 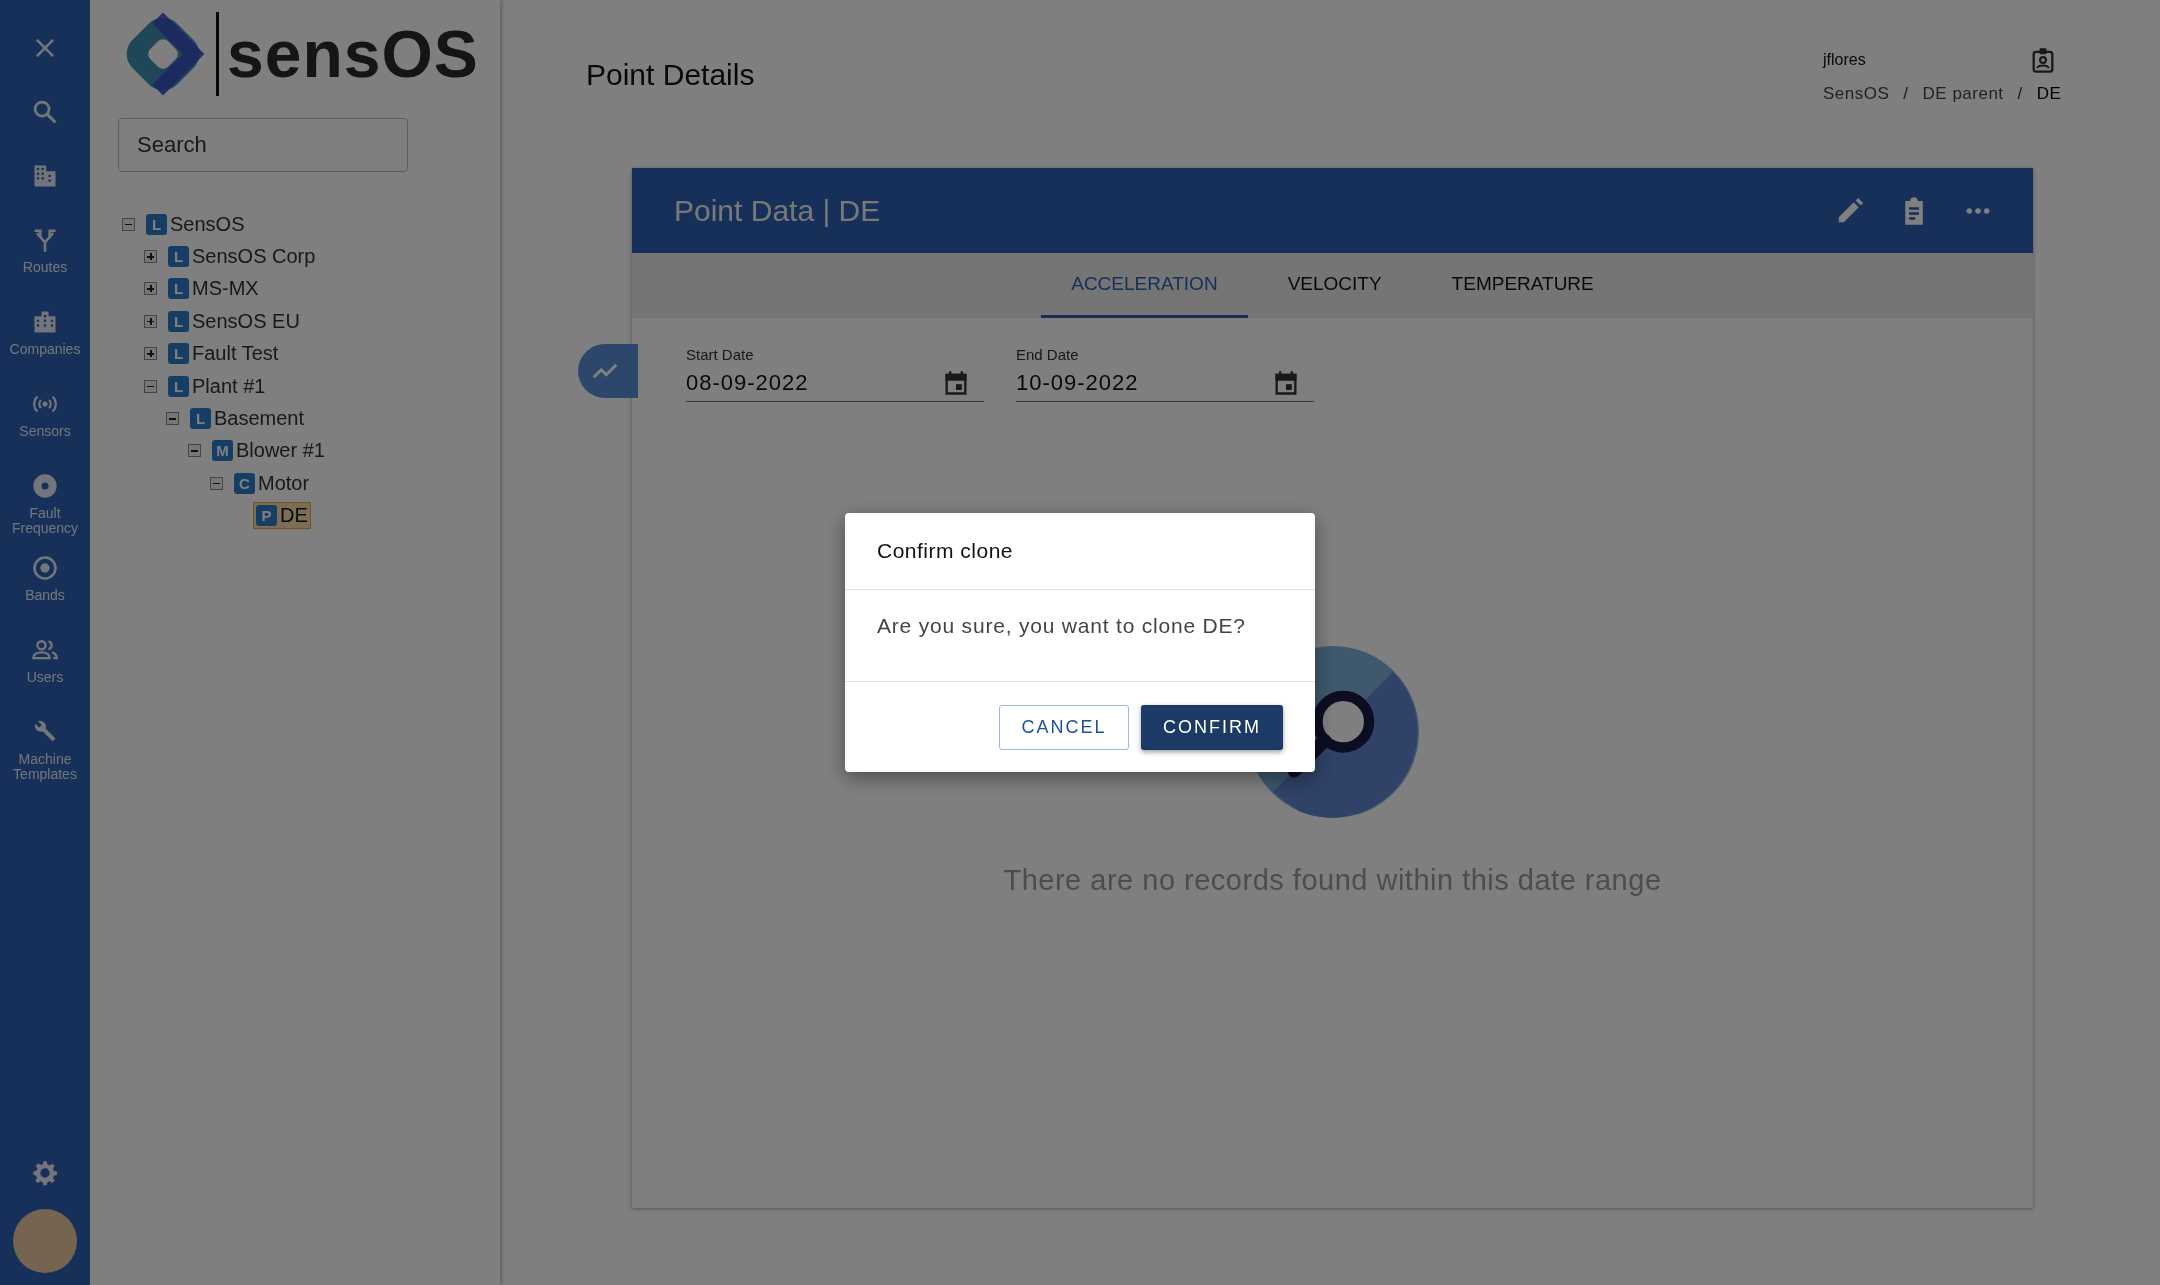 I want to click on tree-node: C Motor, so click(x=272, y=483).